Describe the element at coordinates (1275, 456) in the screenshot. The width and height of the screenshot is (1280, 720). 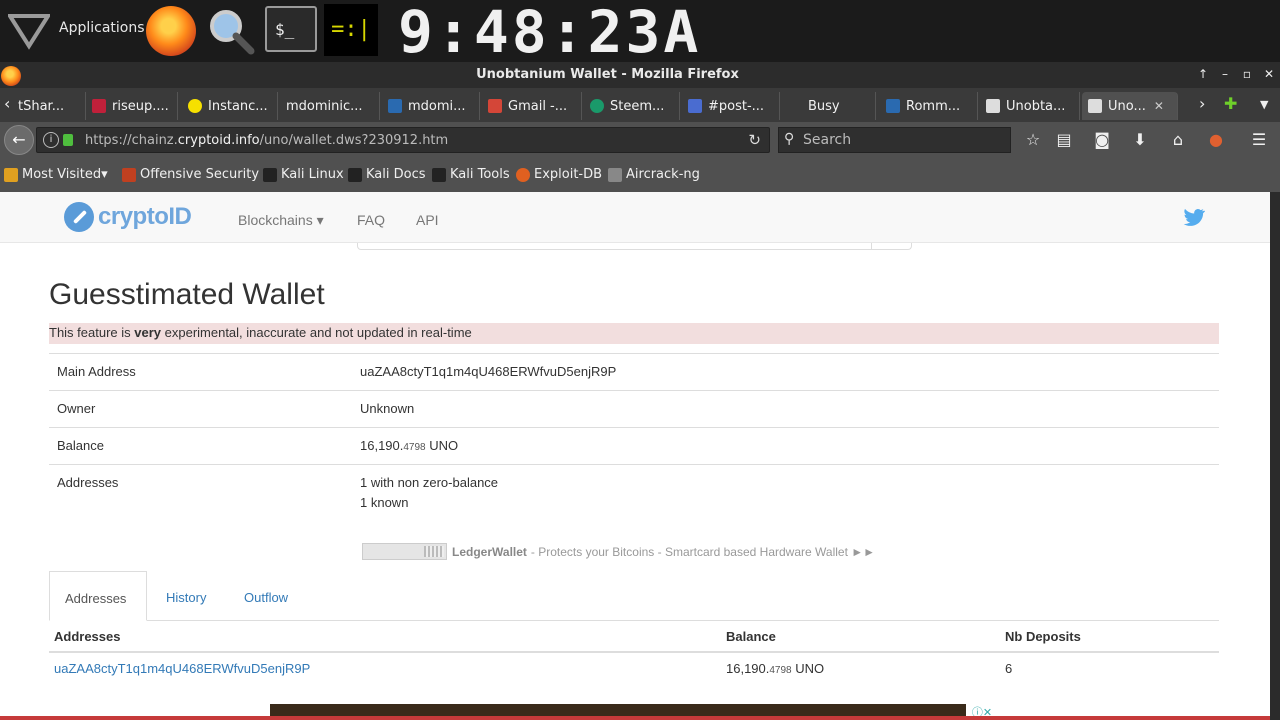
I see `page-scrollbar` at that location.